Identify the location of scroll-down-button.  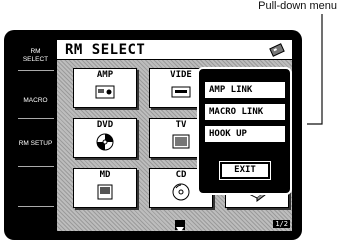
(180, 225).